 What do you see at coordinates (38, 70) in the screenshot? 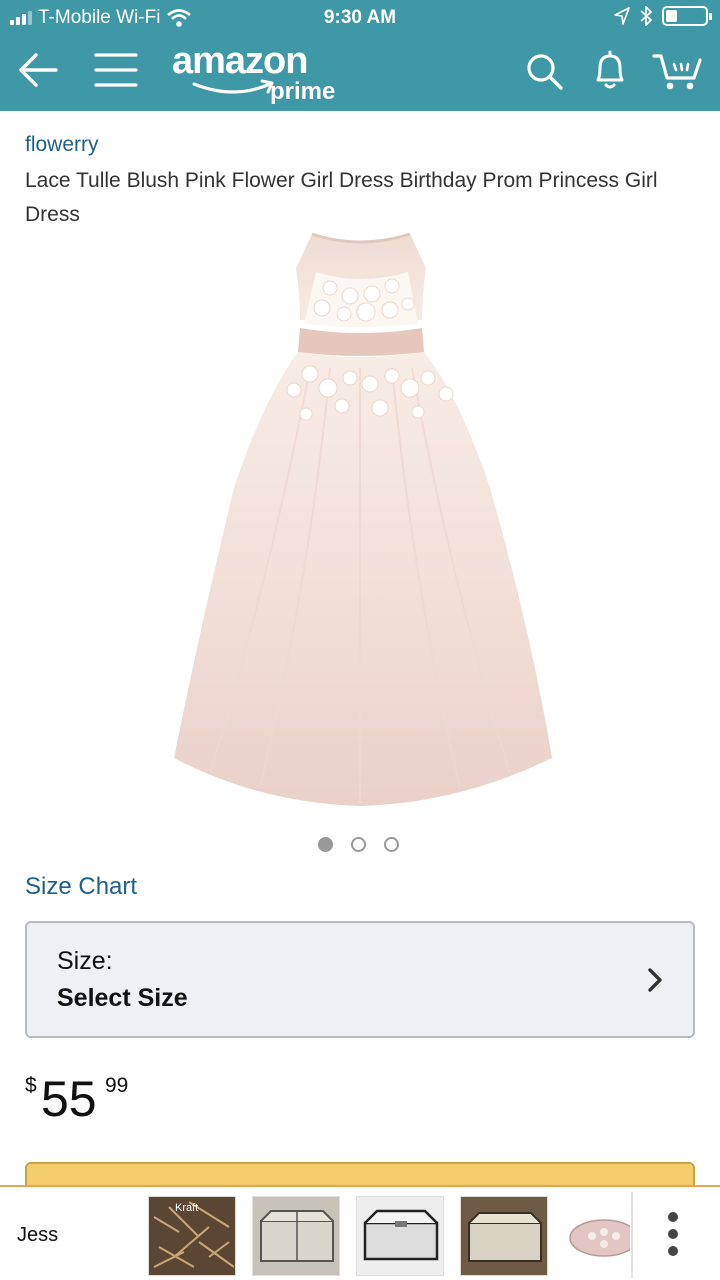
I see `back-arrow-icon` at bounding box center [38, 70].